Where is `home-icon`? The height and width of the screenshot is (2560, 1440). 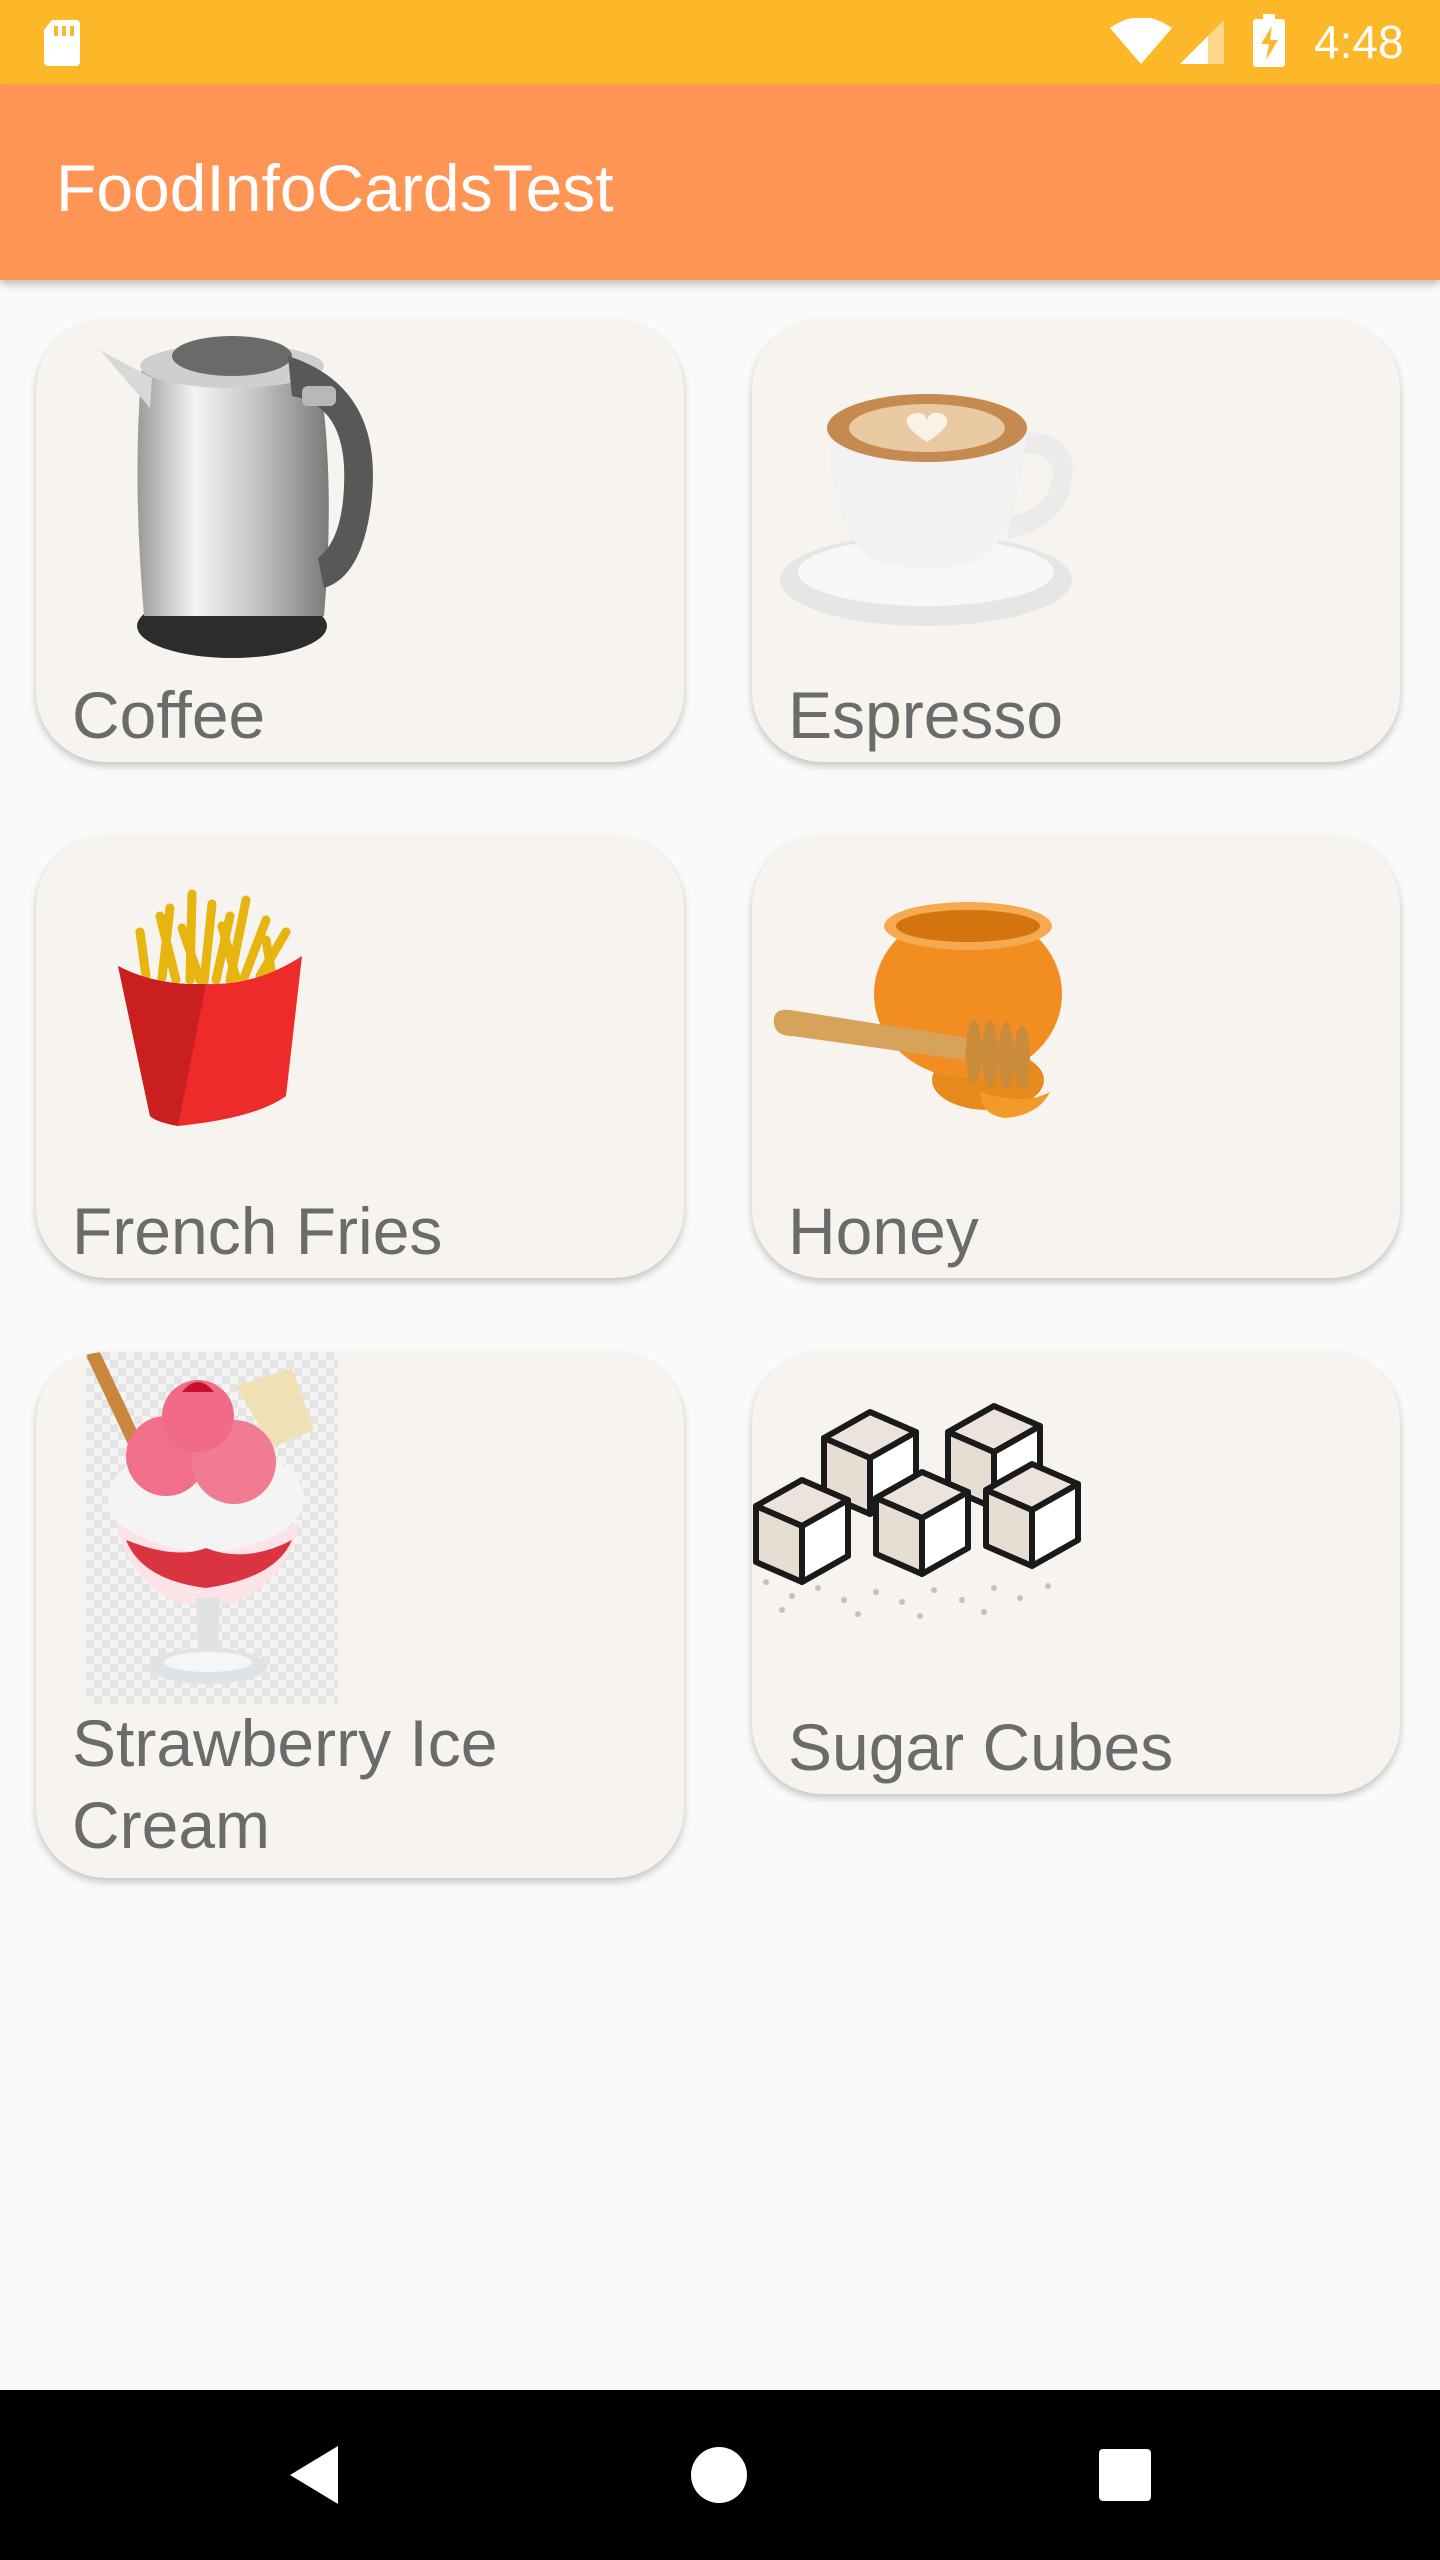 home-icon is located at coordinates (719, 2475).